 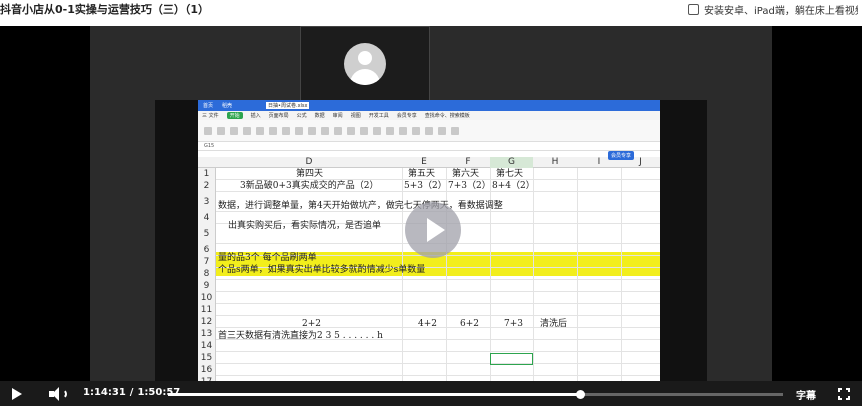 I want to click on cell-E13: 4+2, so click(x=427, y=324).